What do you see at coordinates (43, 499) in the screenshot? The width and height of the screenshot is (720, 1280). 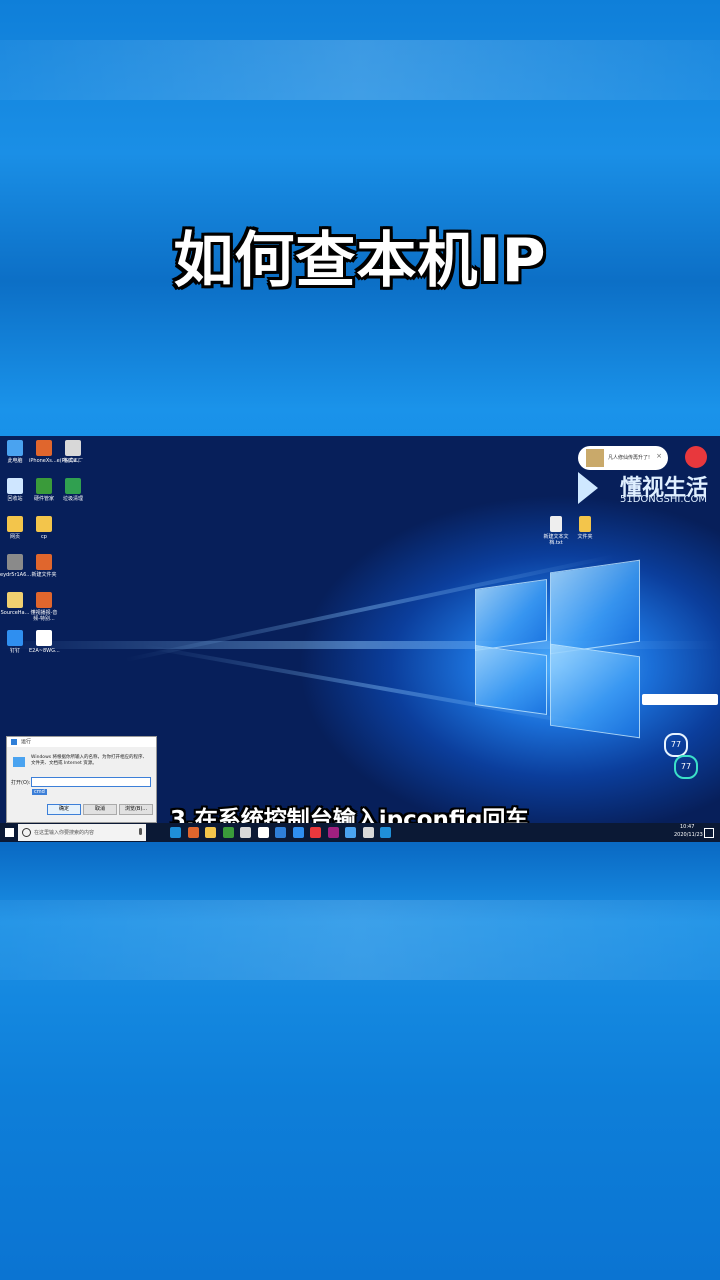 I see `desktop-icon-label: 硬件管家` at bounding box center [43, 499].